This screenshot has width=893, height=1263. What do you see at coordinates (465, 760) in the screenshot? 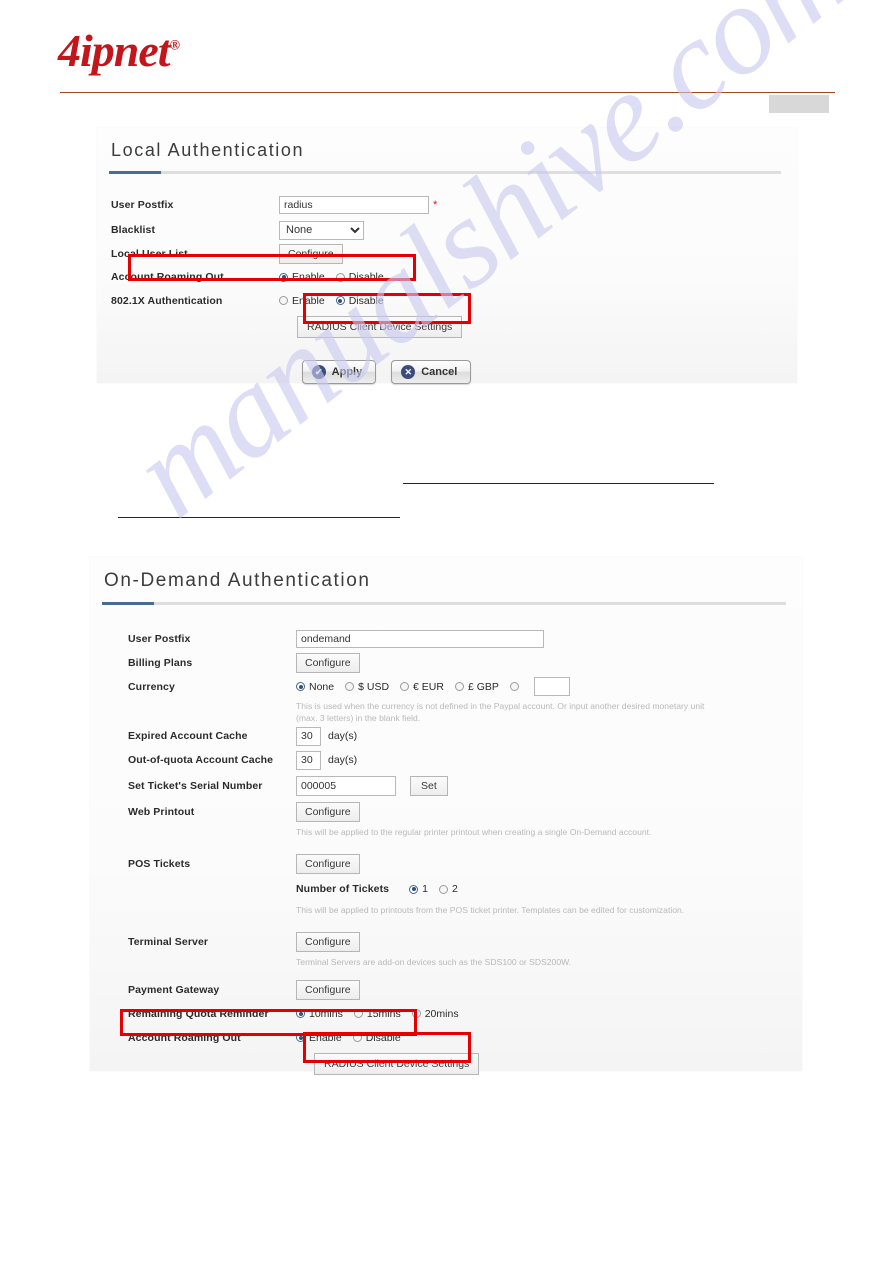
I see `row-out-of-quota-account-cache: Out-of-quota Account Cache day(s)` at bounding box center [465, 760].